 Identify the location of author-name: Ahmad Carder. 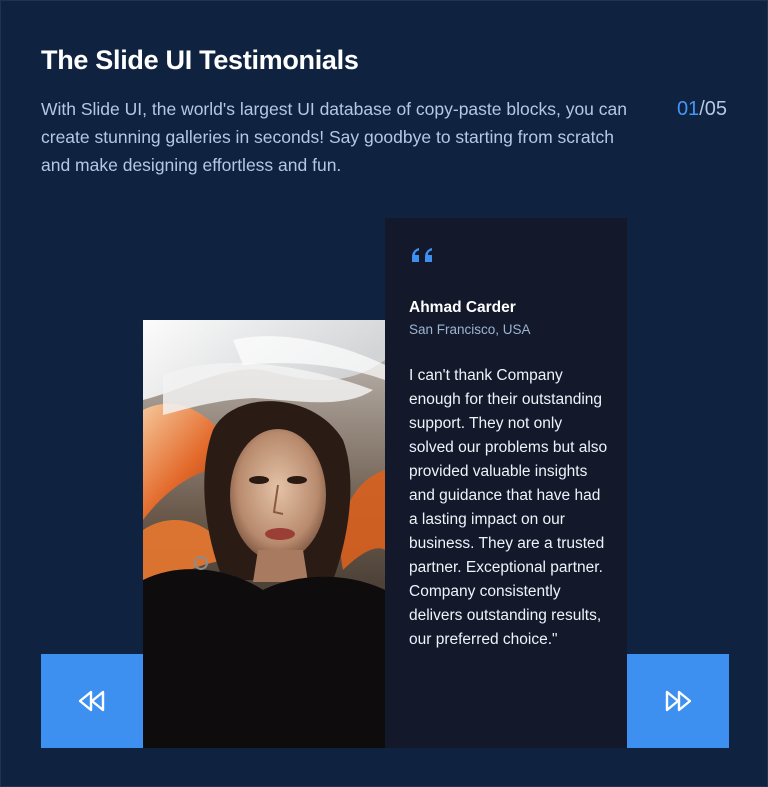
(462, 307).